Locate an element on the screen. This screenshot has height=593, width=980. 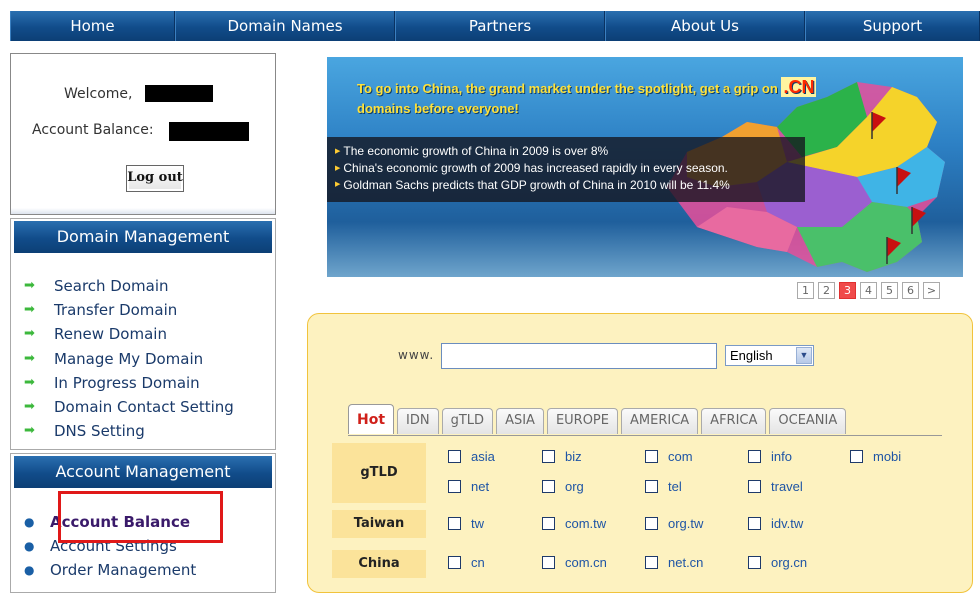
extension-option: org.tw is located at coordinates (674, 523).